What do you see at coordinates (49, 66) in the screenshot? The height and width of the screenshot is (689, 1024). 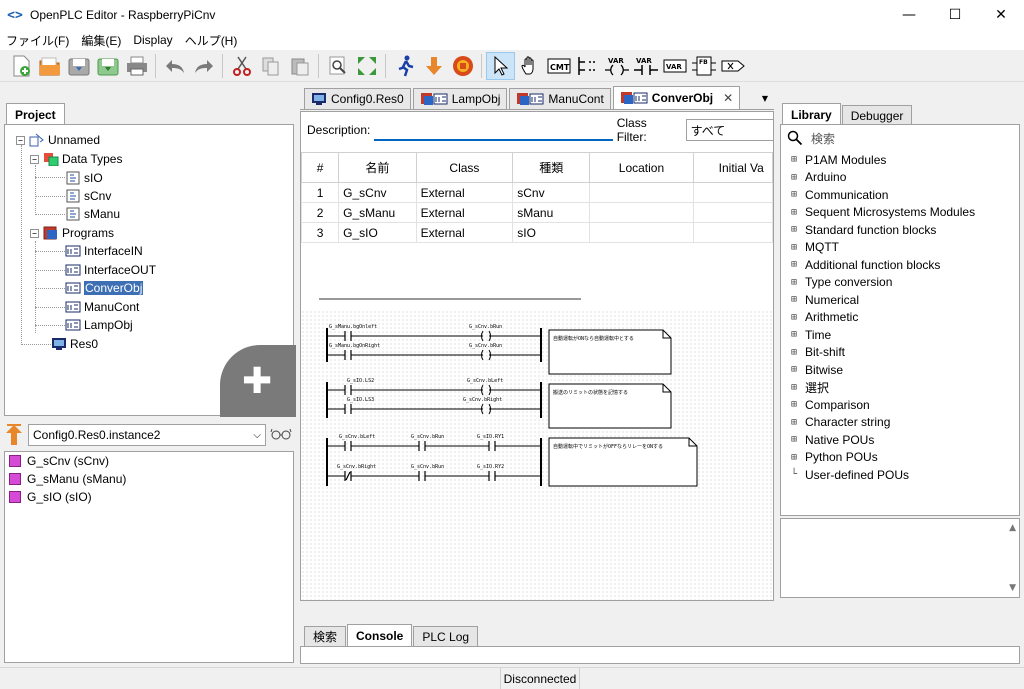 I see `open-folder-icon` at bounding box center [49, 66].